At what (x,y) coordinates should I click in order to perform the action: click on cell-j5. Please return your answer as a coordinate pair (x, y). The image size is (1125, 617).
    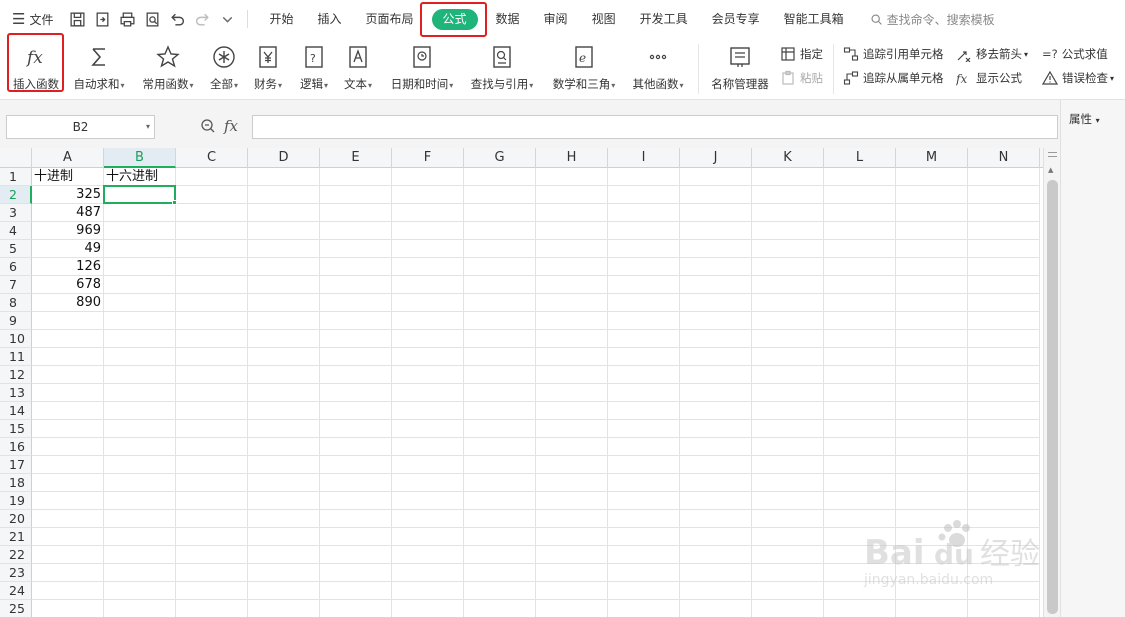
    Looking at the image, I should click on (716, 249).